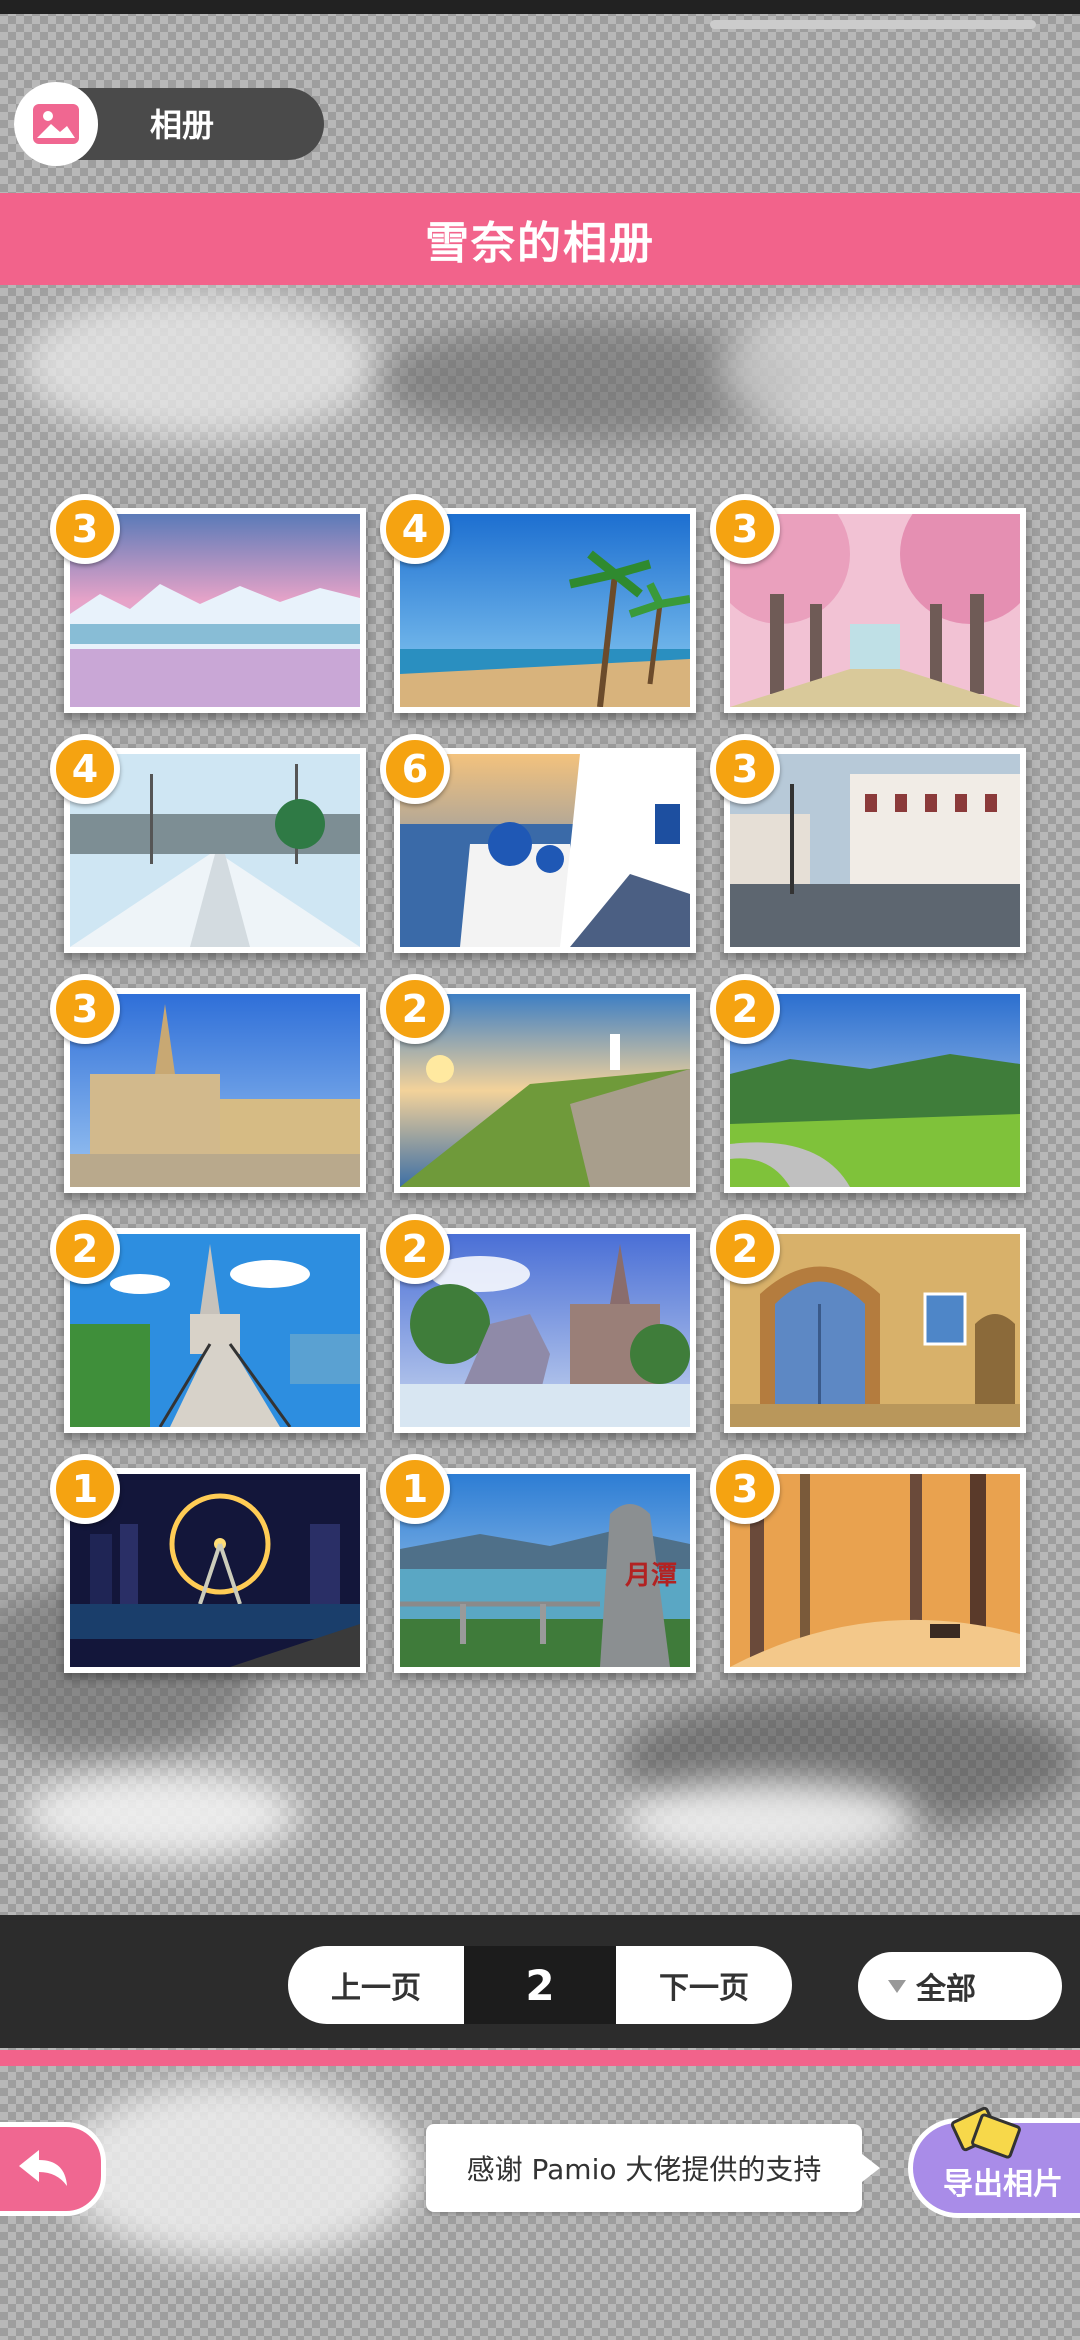 This screenshot has width=1080, height=2340. Describe the element at coordinates (1003, 2184) in the screenshot. I see `export-label: 导出相片` at that location.